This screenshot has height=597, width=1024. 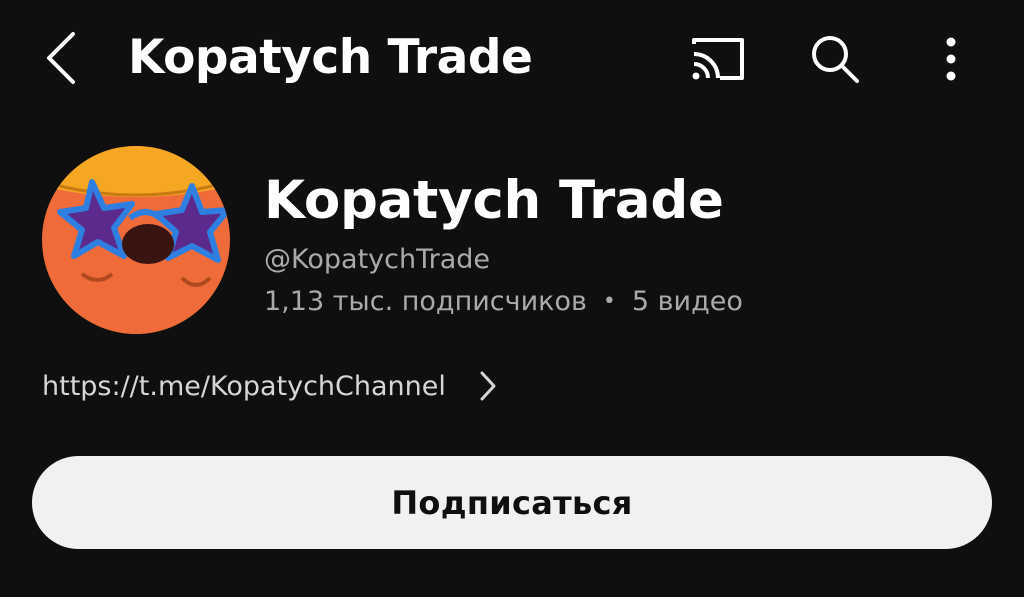 I want to click on cast-icon, so click(x=718, y=59).